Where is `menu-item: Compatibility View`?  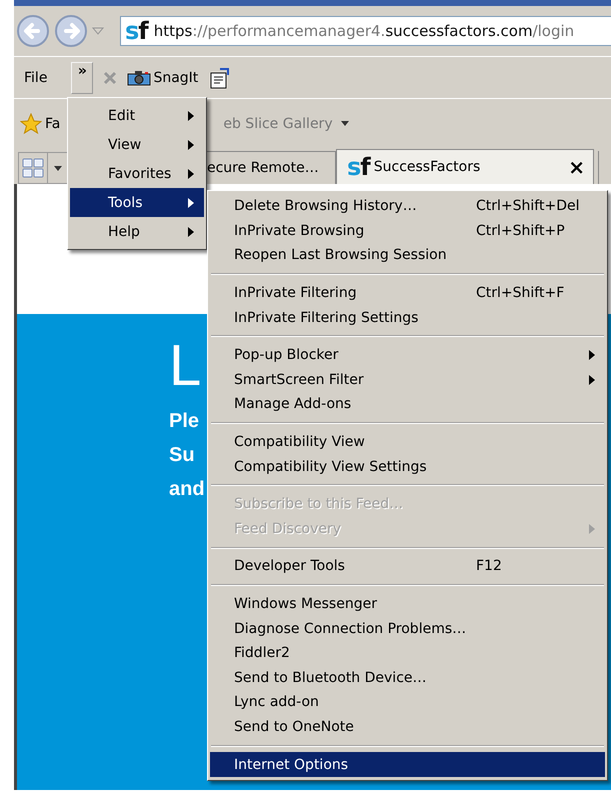 menu-item: Compatibility View is located at coordinates (407, 442).